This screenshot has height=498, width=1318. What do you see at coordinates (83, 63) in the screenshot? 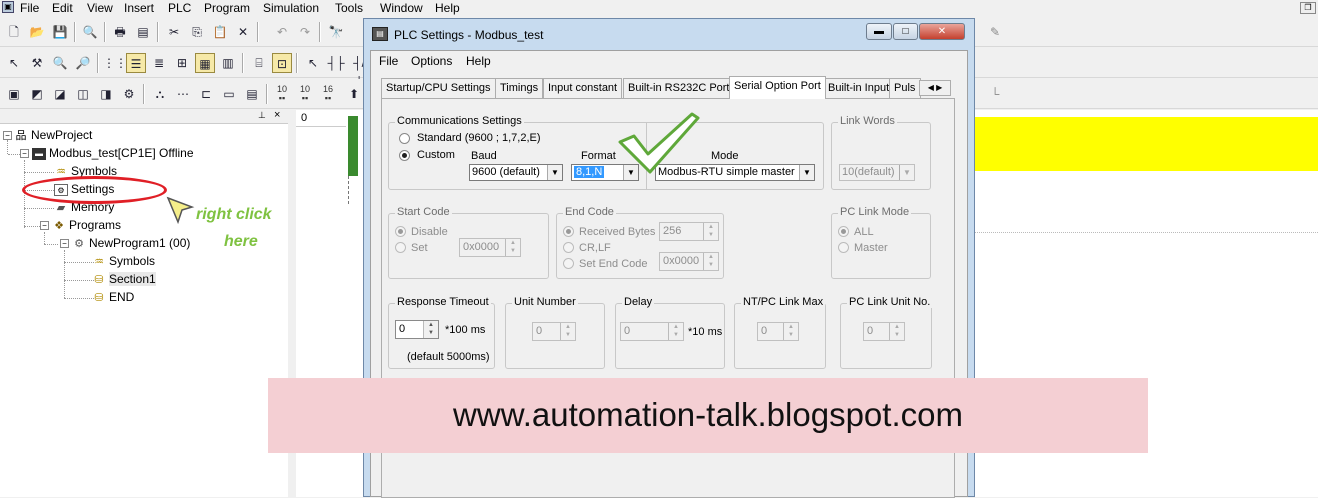
I see `zoom-out-icon: 🔎` at bounding box center [83, 63].